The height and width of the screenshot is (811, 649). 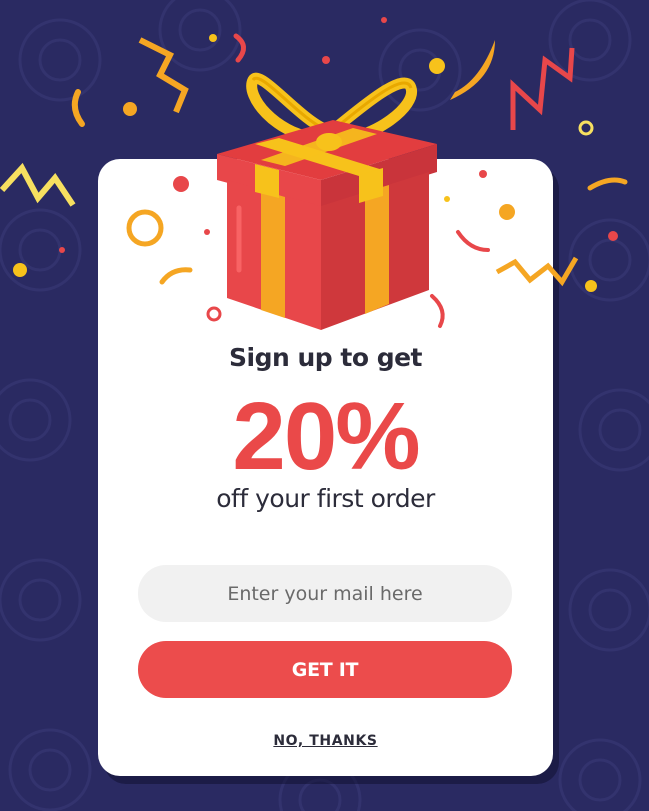 What do you see at coordinates (327, 201) in the screenshot?
I see `gift-box-icon` at bounding box center [327, 201].